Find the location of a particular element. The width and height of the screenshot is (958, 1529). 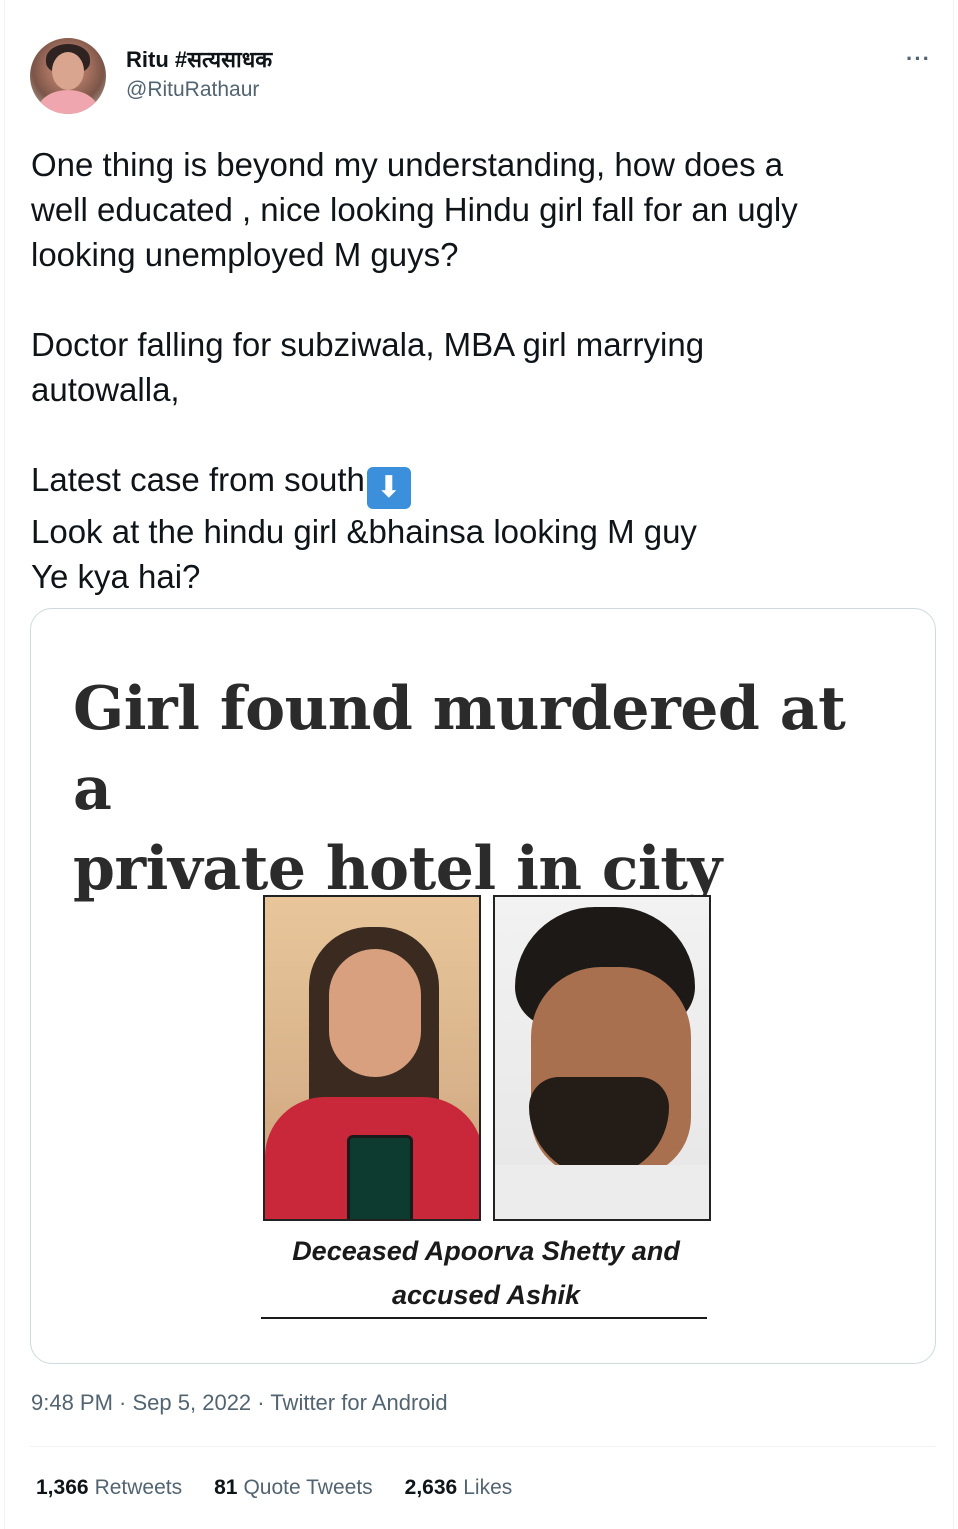

divider is located at coordinates (483, 1446).